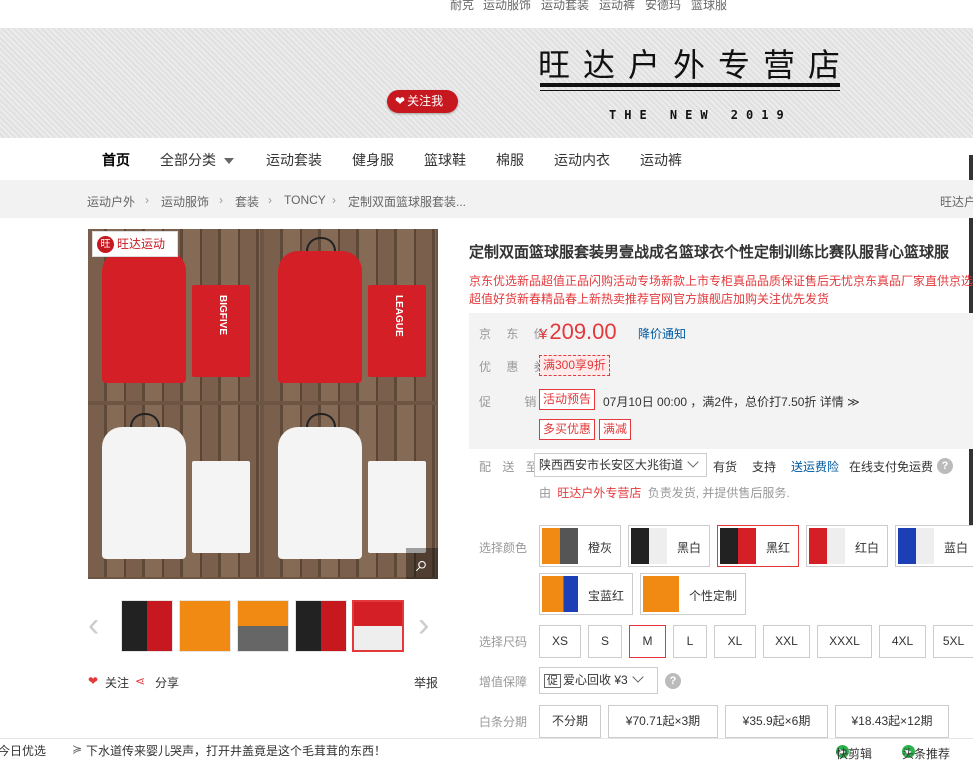  Describe the element at coordinates (669, 546) in the screenshot. I see `color-option: 黑白` at that location.